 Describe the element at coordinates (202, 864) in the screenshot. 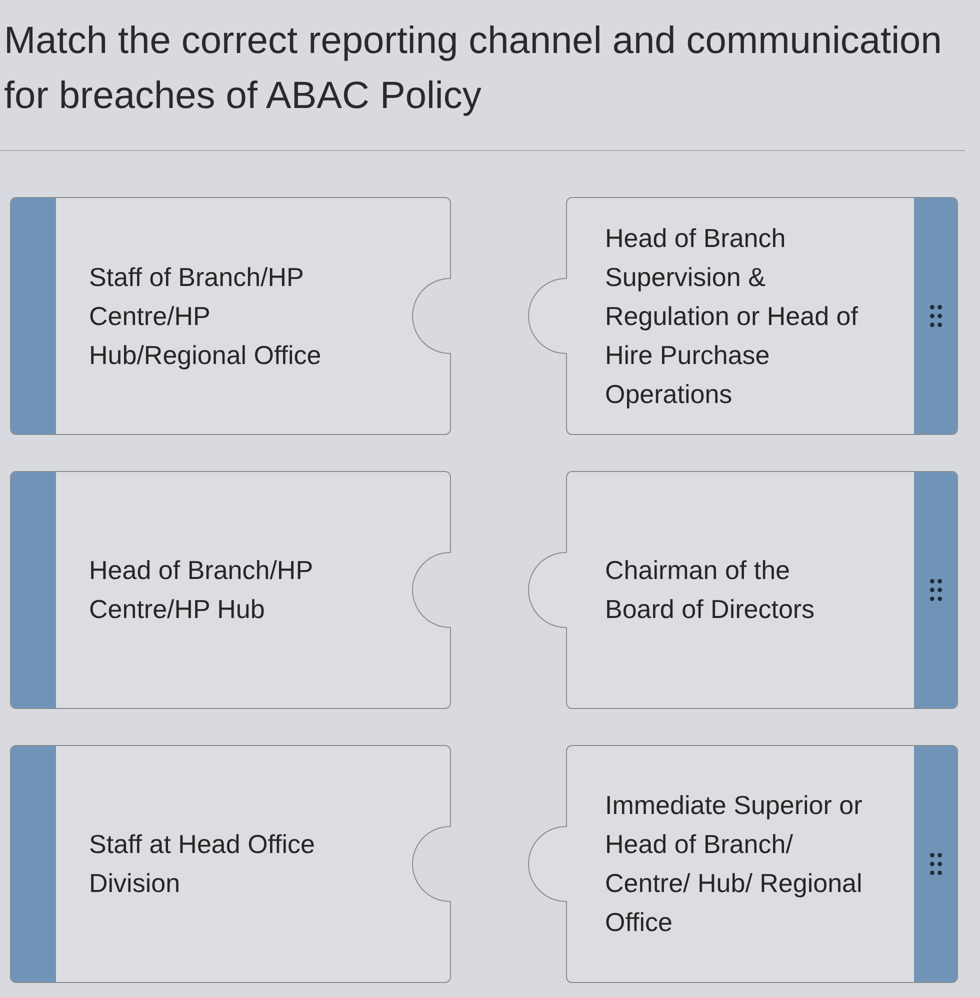

I see `prompt-text: Staff at Head Office Division` at that location.